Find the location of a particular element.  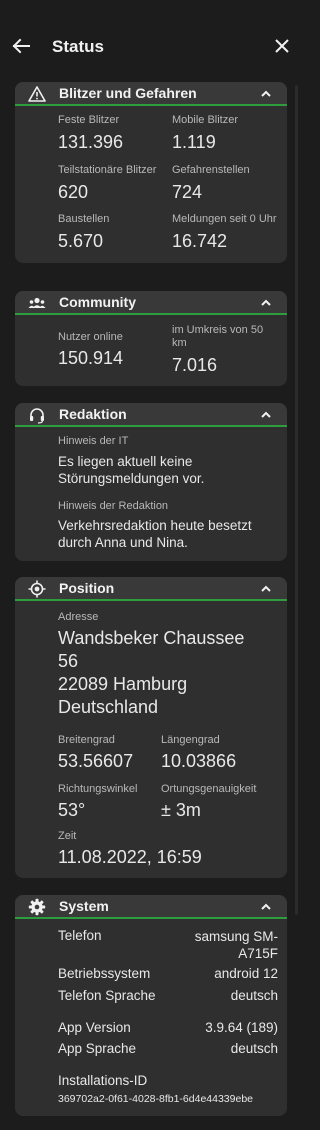

nutzer-online-value: 150.914 is located at coordinates (91, 358).